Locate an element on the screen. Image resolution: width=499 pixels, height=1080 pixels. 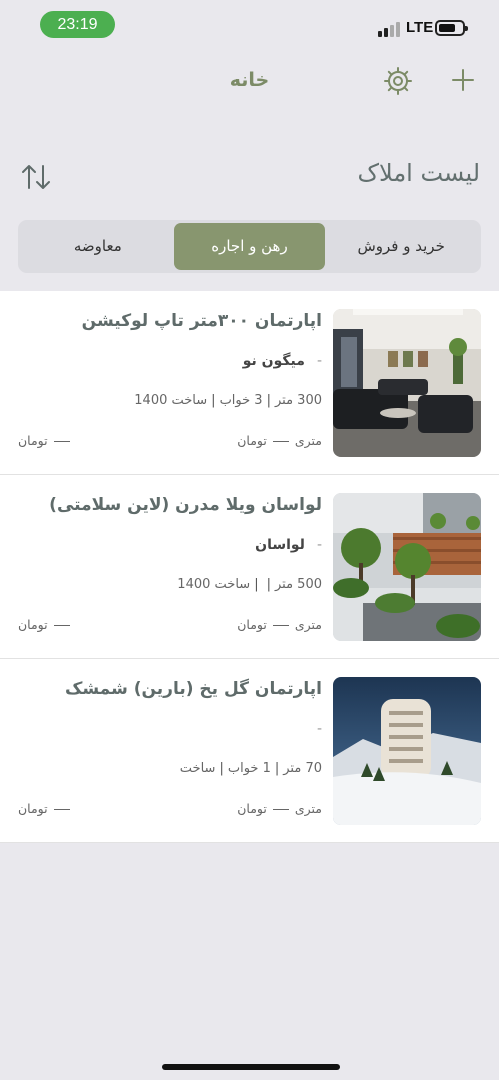
property-specs: 70 متر|1 خواب|ساخت is located at coordinates (250, 768).